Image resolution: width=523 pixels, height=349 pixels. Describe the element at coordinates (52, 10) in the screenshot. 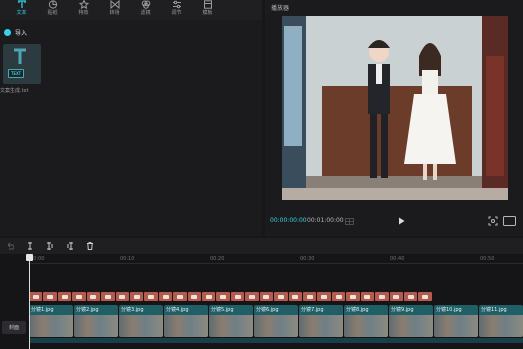

I see `toolbar-sticker: 贴纸` at that location.